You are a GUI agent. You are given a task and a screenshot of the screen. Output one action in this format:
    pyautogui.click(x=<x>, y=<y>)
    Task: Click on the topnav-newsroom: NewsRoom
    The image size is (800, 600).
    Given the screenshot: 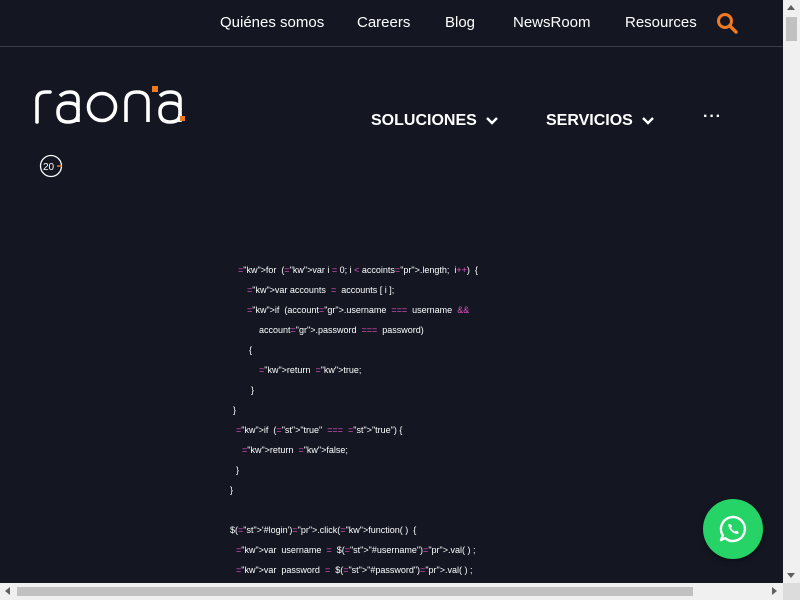 What is the action you would take?
    pyautogui.click(x=552, y=22)
    